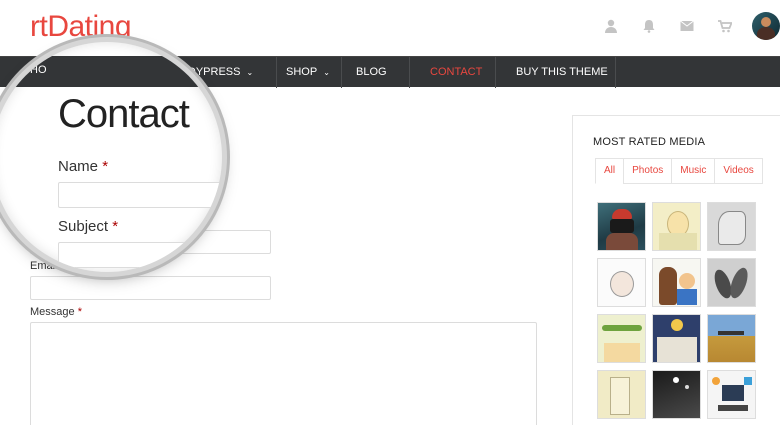  What do you see at coordinates (731, 282) in the screenshot?
I see `feathers-thumbnail` at bounding box center [731, 282].